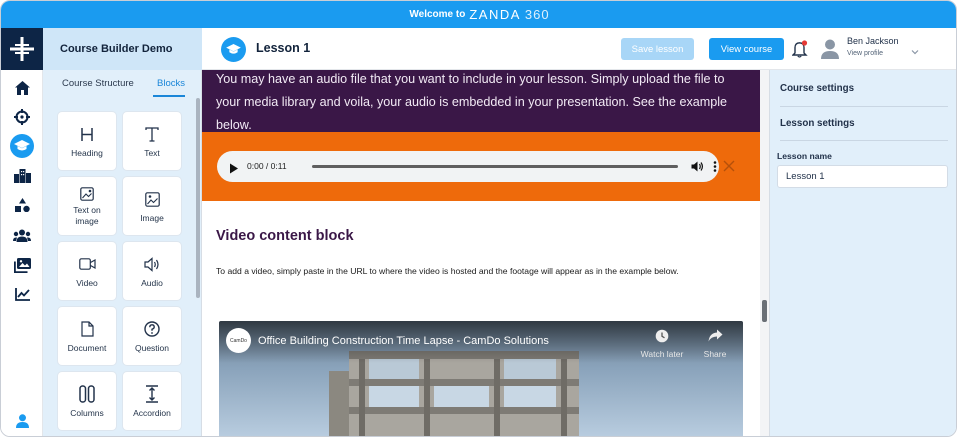 The width and height of the screenshot is (957, 437). What do you see at coordinates (87, 413) in the screenshot?
I see `block-label: Columns` at bounding box center [87, 413].